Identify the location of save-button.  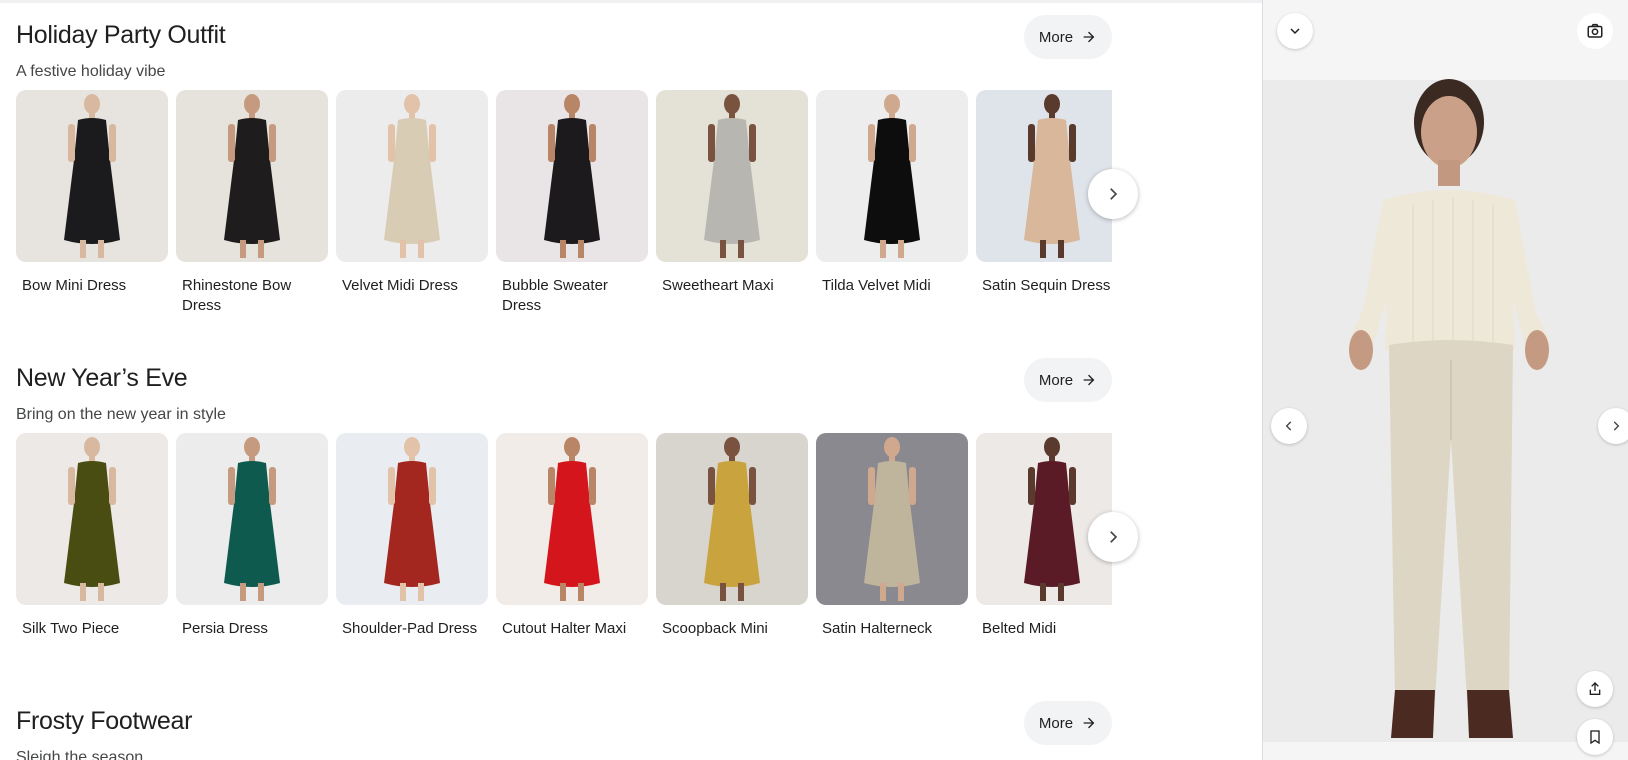
(1595, 737).